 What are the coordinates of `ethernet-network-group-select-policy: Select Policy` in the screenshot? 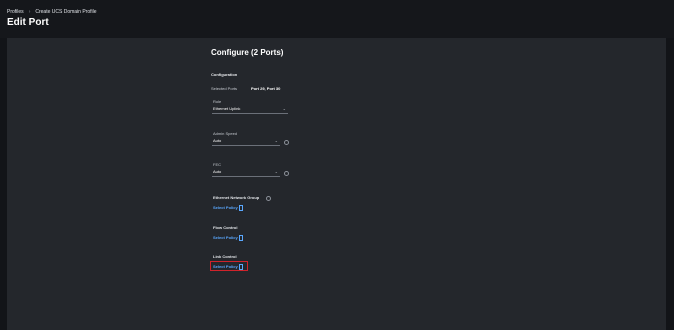 It's located at (228, 208).